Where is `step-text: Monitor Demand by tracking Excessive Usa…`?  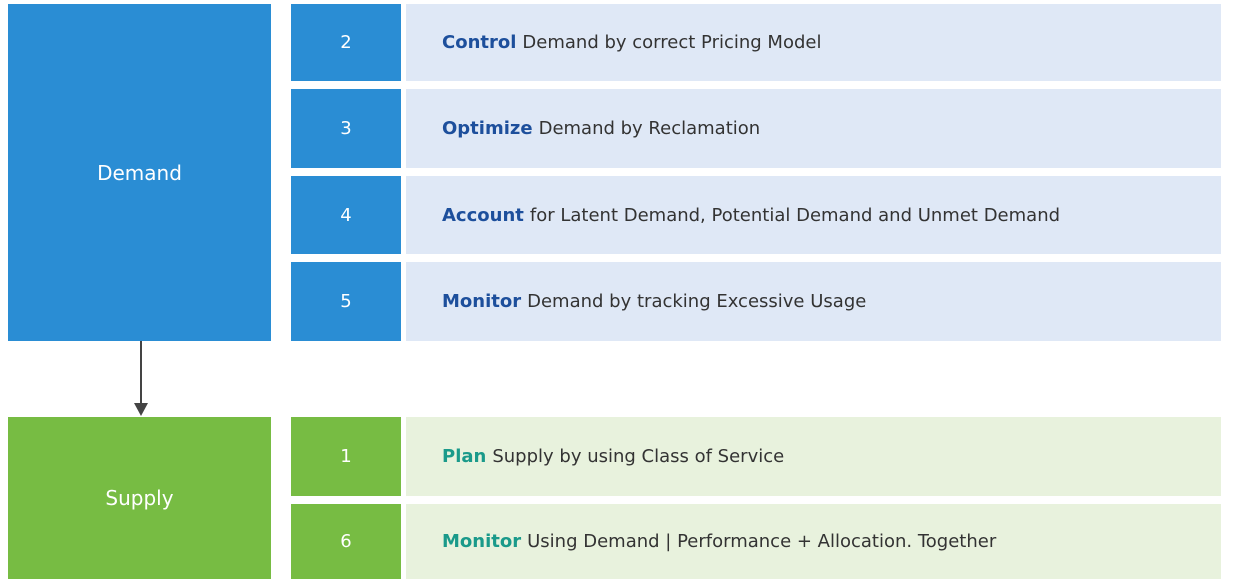
step-text: Monitor Demand by tracking Excessive Usa… is located at coordinates (813, 301).